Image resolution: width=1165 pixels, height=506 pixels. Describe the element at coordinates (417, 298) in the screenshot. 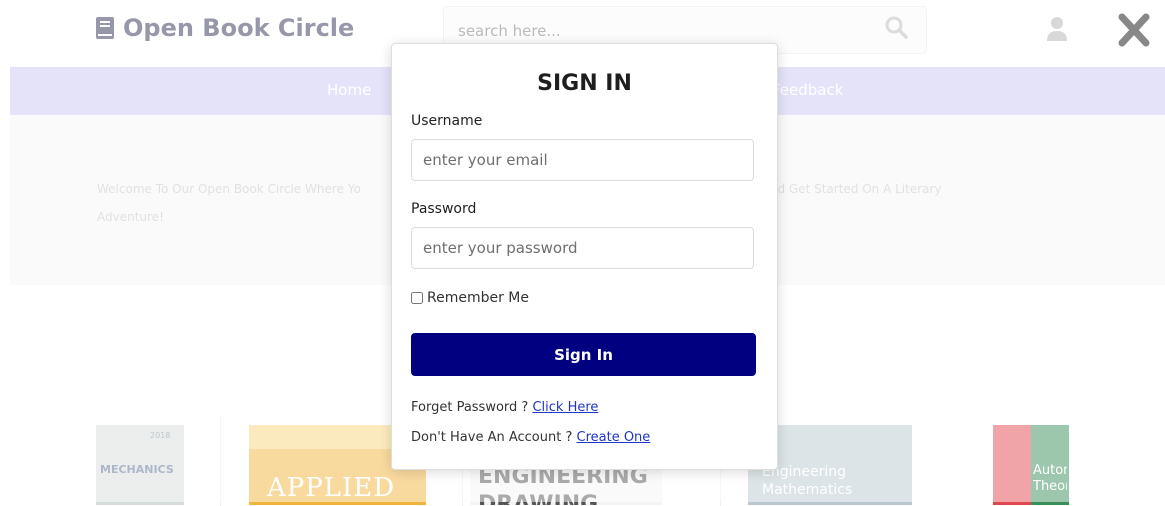

I see `remember-me-checkbox` at that location.